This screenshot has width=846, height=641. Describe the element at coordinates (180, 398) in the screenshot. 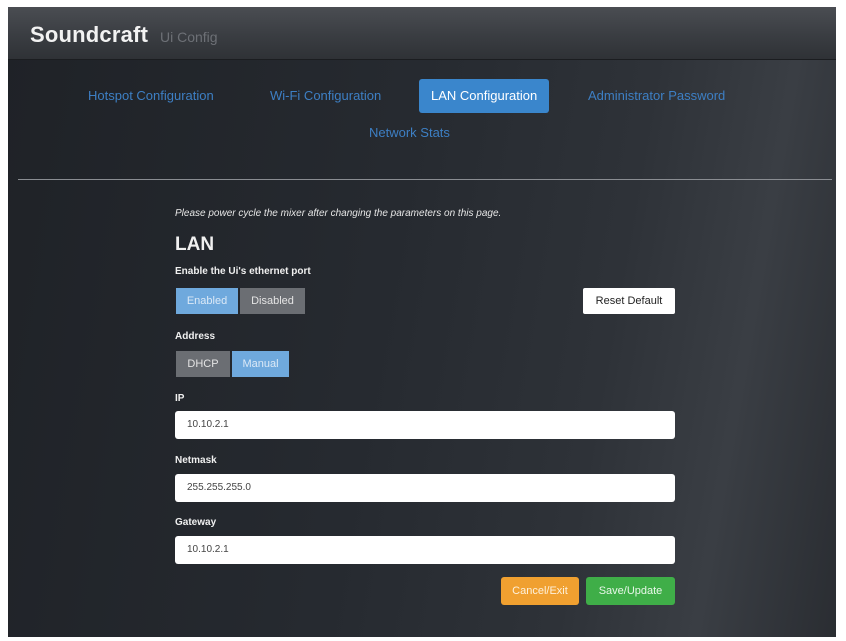

I see `ip-label: IP` at that location.